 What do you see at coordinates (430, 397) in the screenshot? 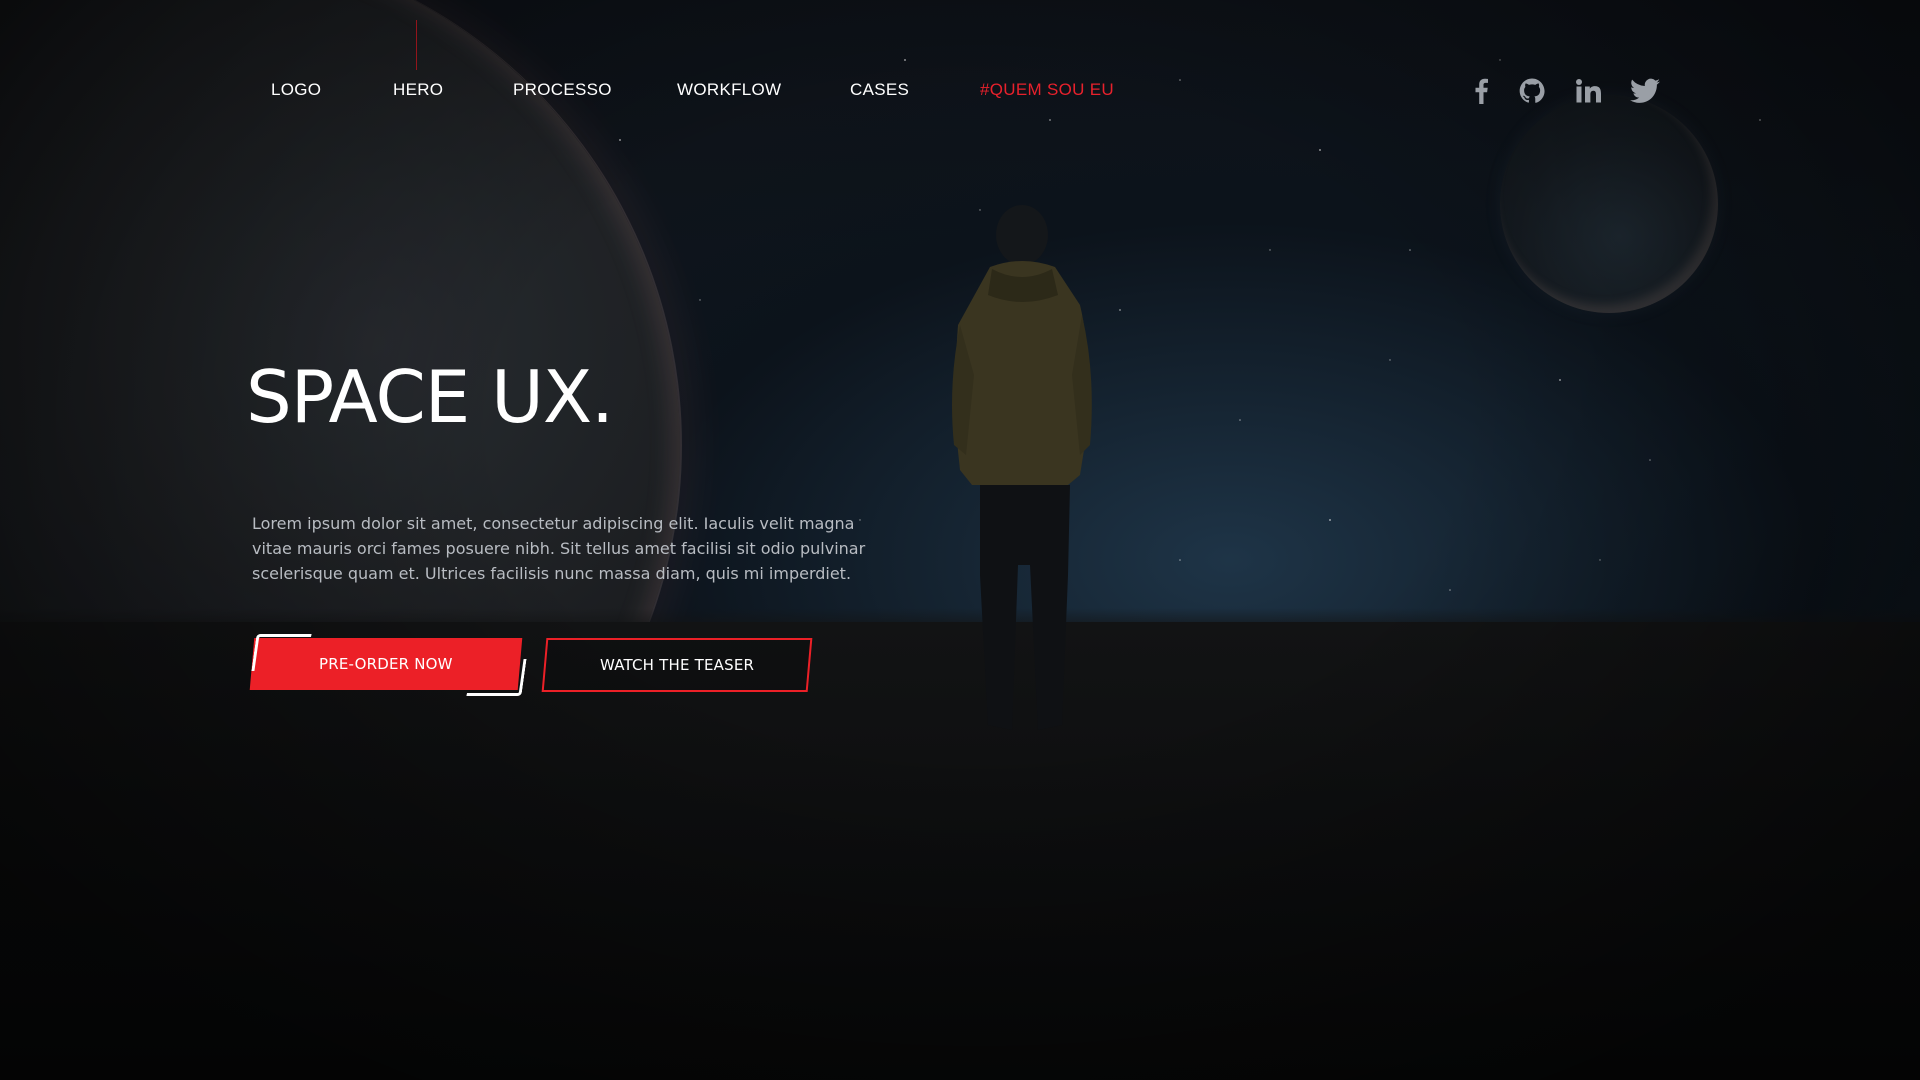
I see `hero-title: SPACE UX.` at bounding box center [430, 397].